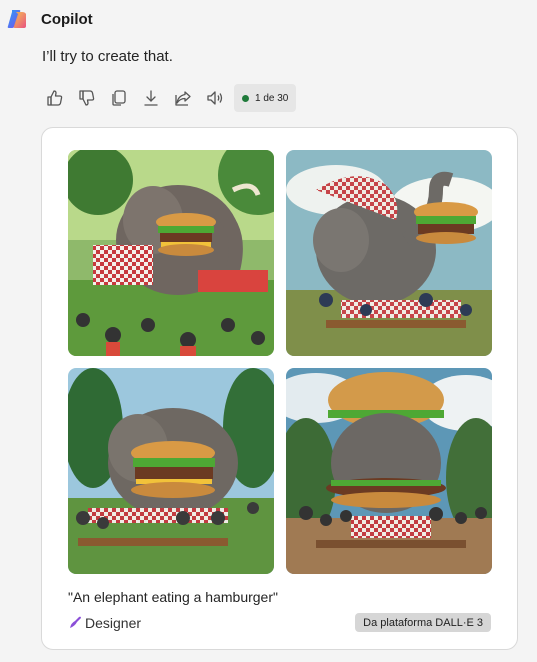 This screenshot has width=537, height=662. Describe the element at coordinates (183, 98) in the screenshot. I see `share-icon` at that location.